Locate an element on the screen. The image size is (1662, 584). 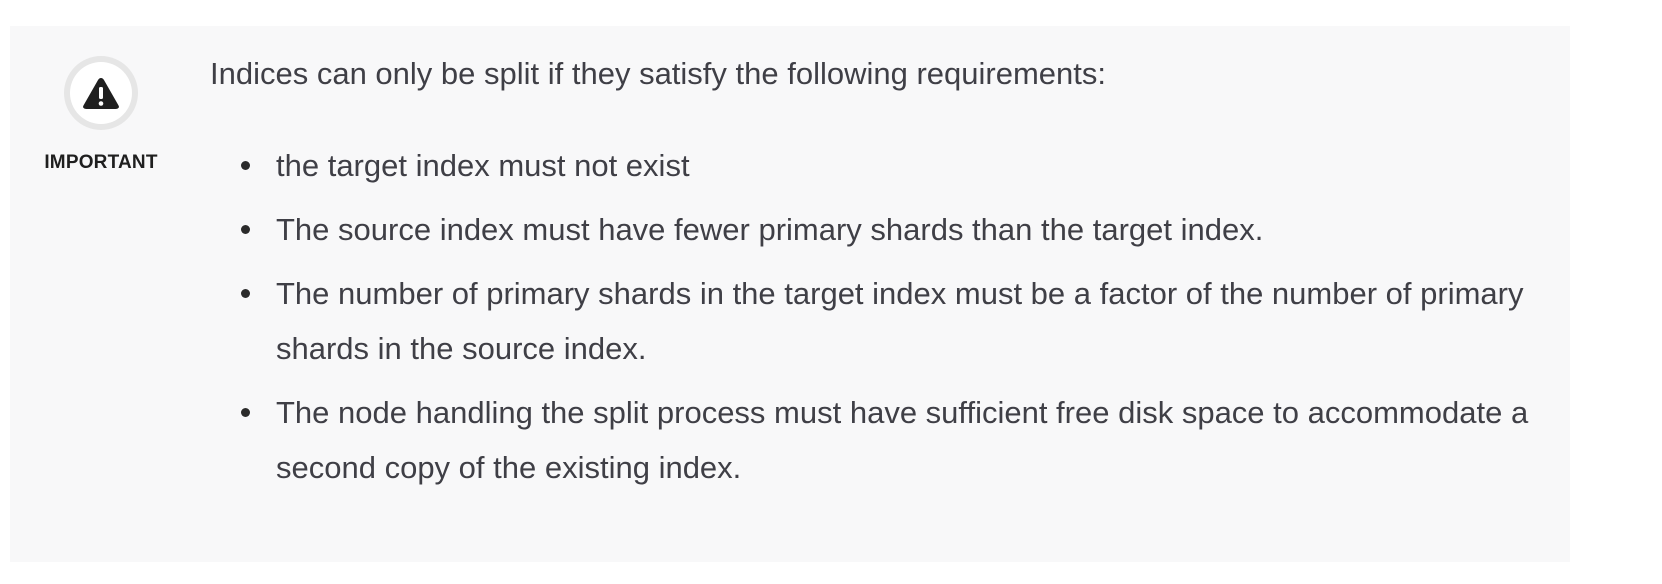
callout-label: IMPORTANT is located at coordinates (101, 162).